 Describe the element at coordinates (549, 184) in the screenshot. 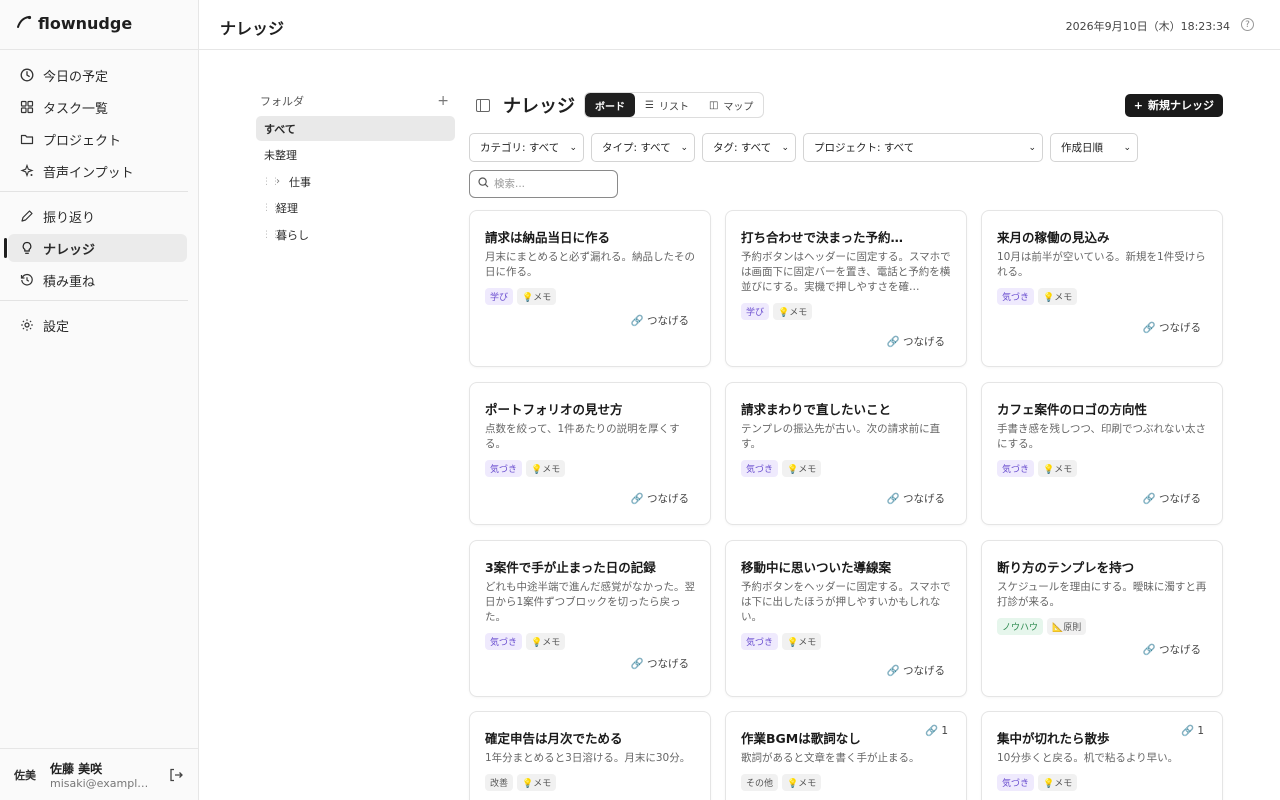

I see `search-input` at that location.